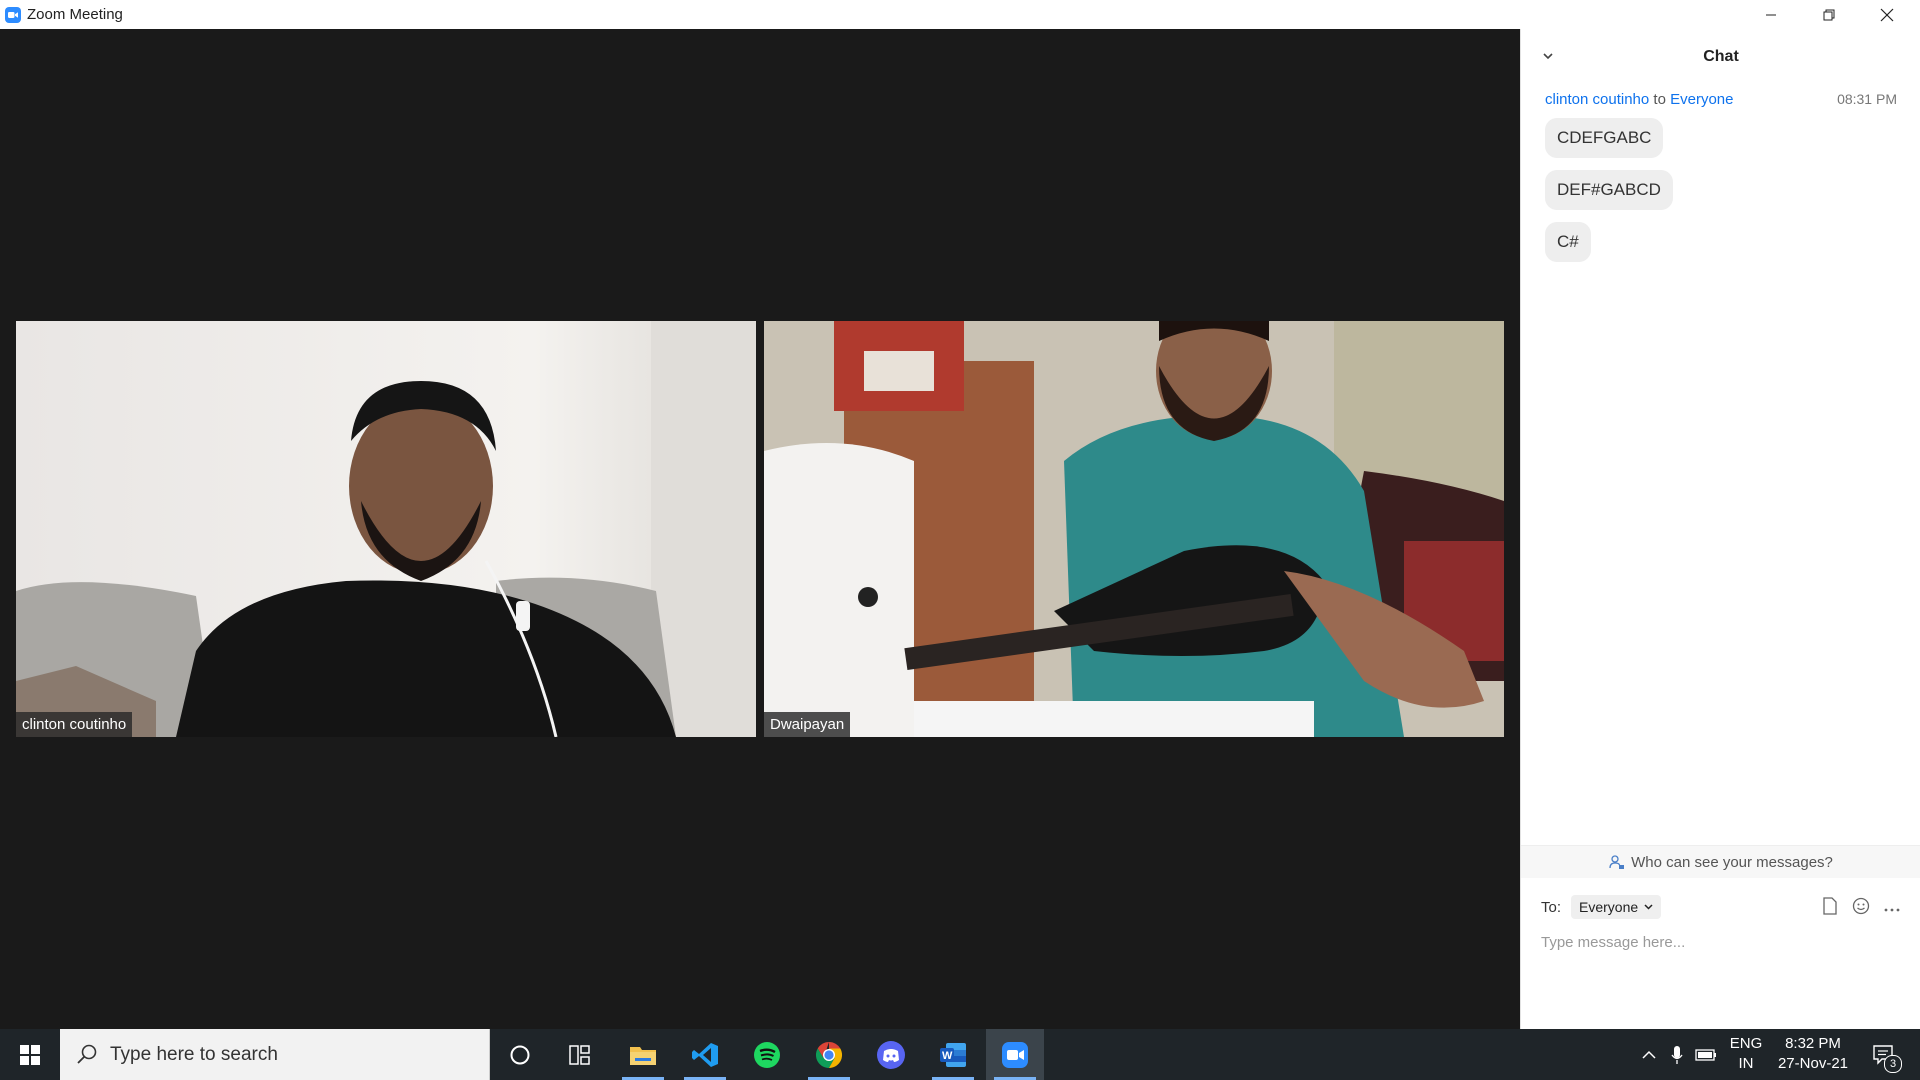 The width and height of the screenshot is (1920, 1080). I want to click on system-clock: 8:32 PM 27-Nov-21, so click(1813, 1054).